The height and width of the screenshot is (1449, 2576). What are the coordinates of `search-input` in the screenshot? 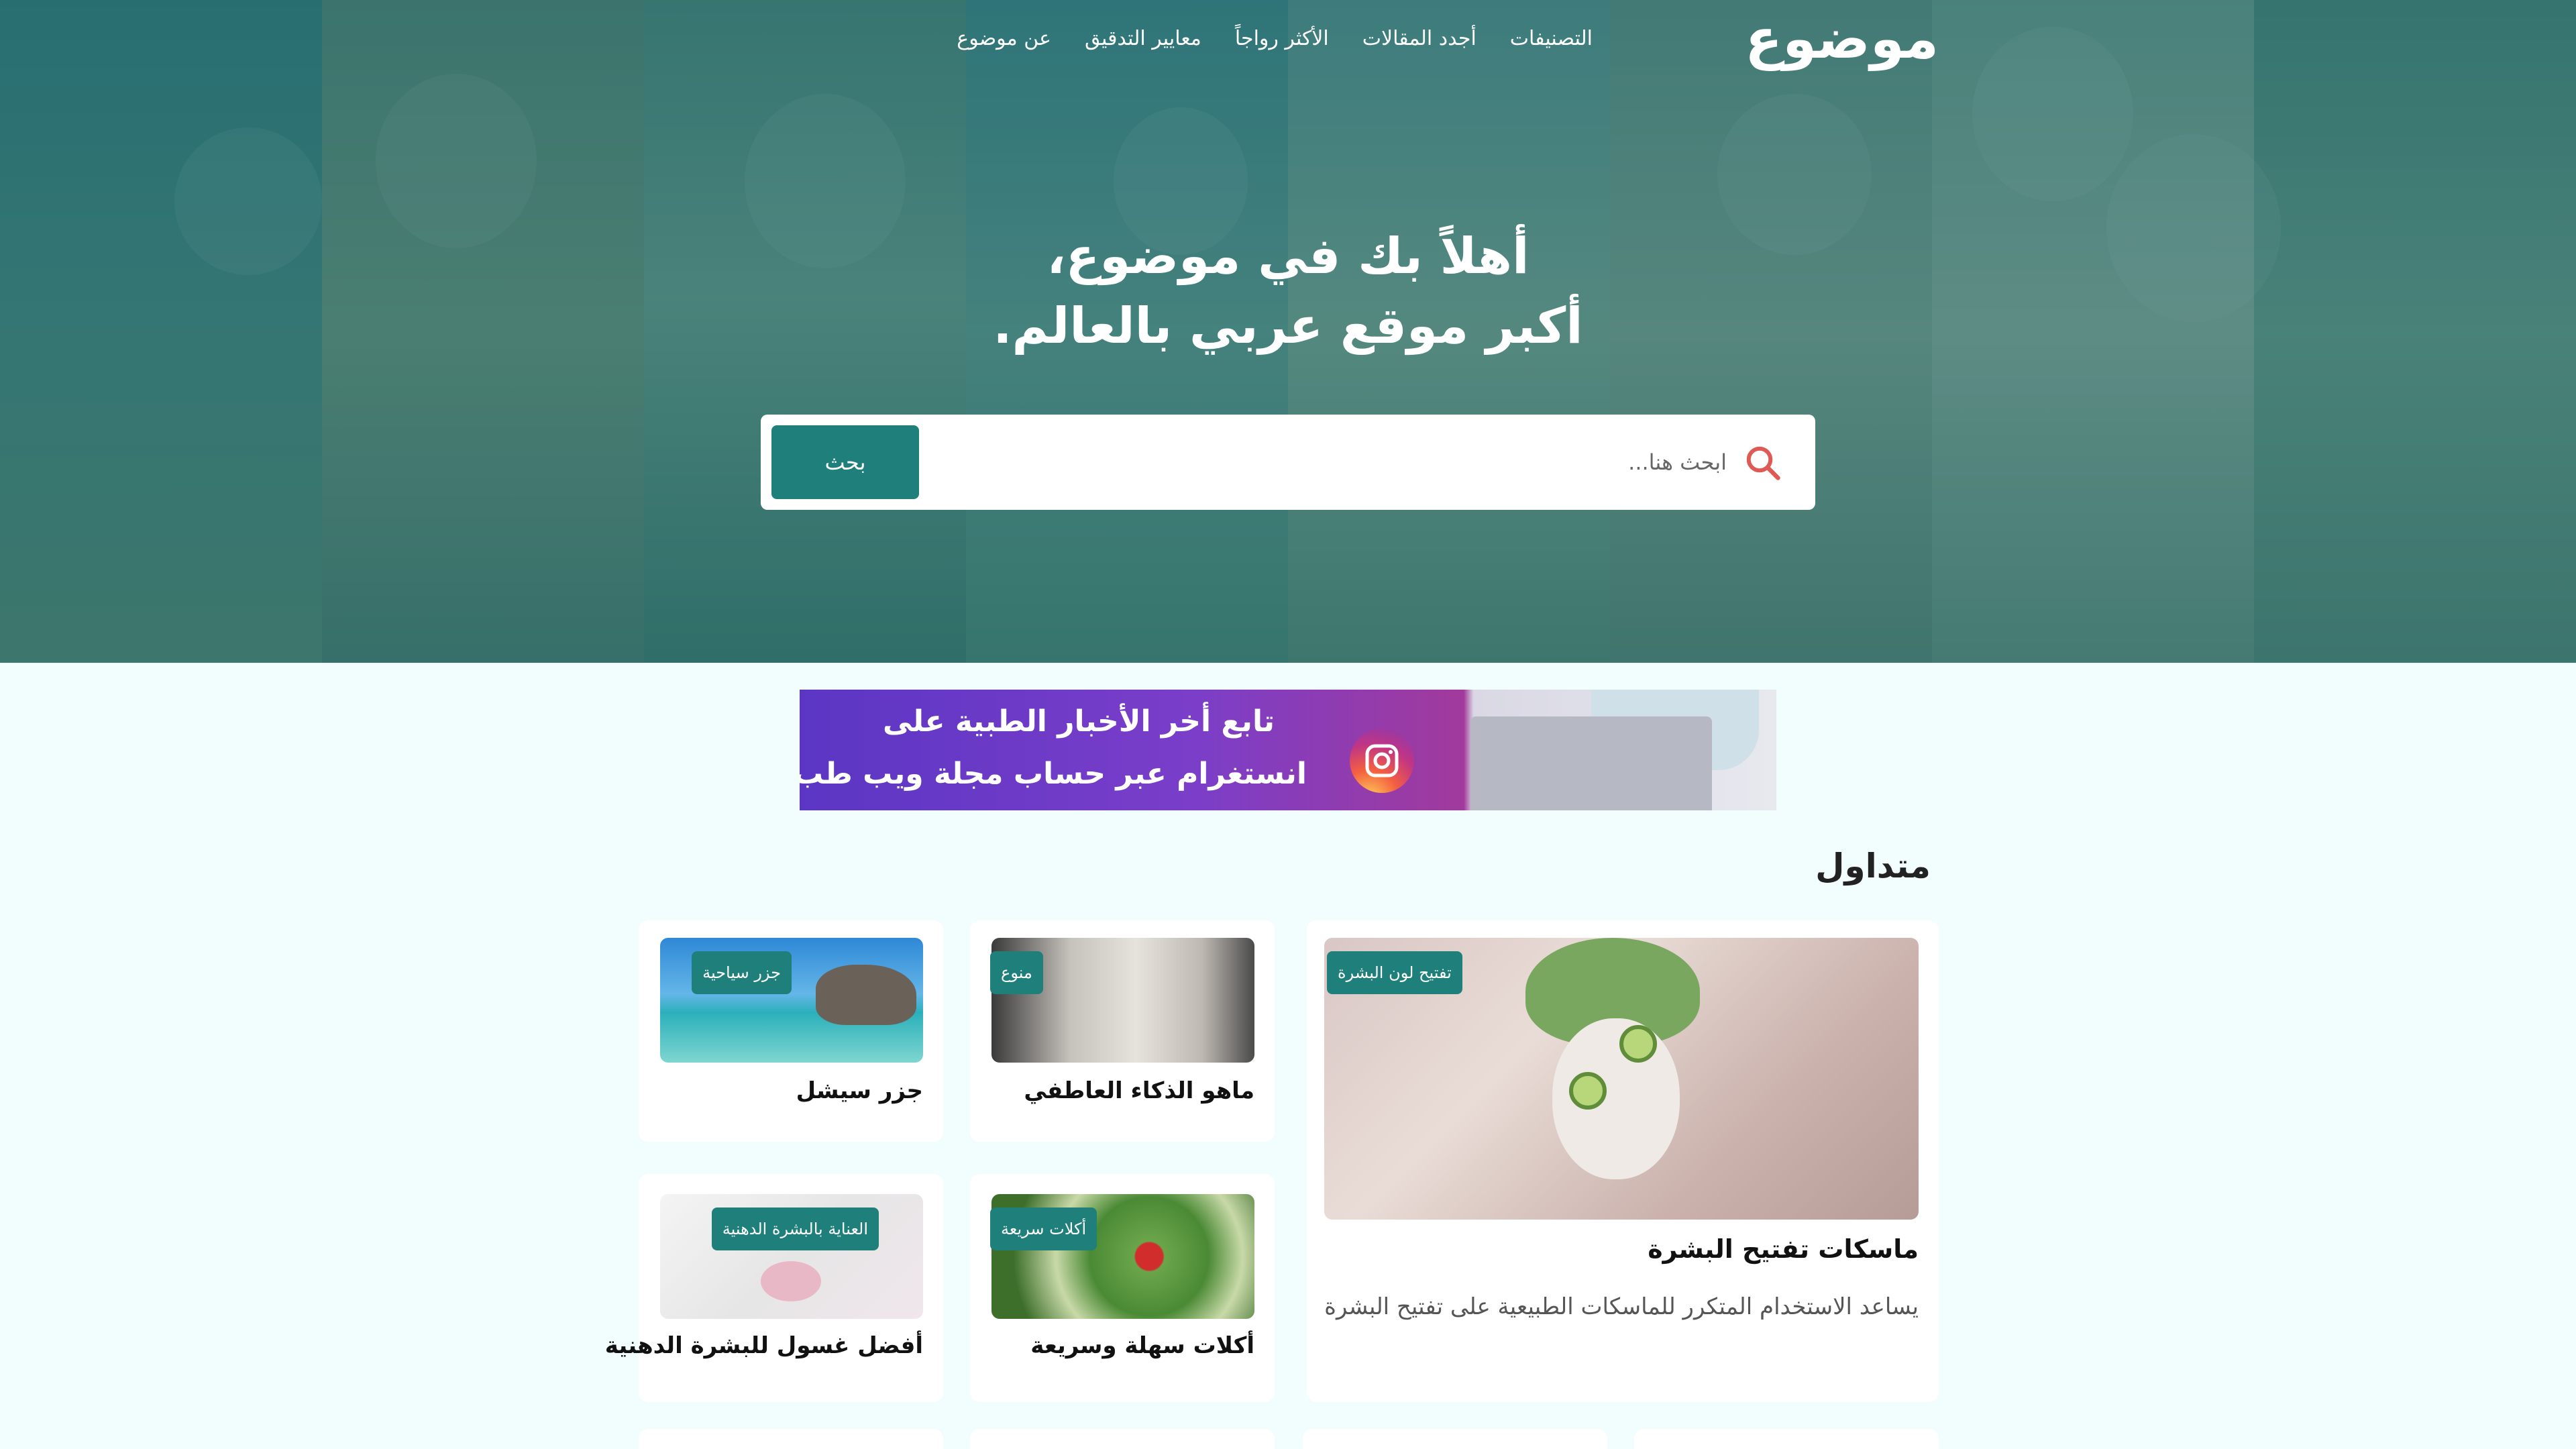 It's located at (1358, 462).